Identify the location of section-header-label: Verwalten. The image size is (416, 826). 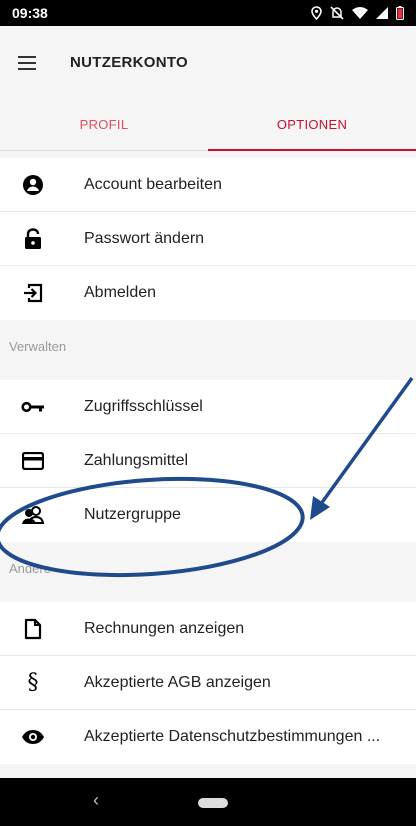
(38, 346).